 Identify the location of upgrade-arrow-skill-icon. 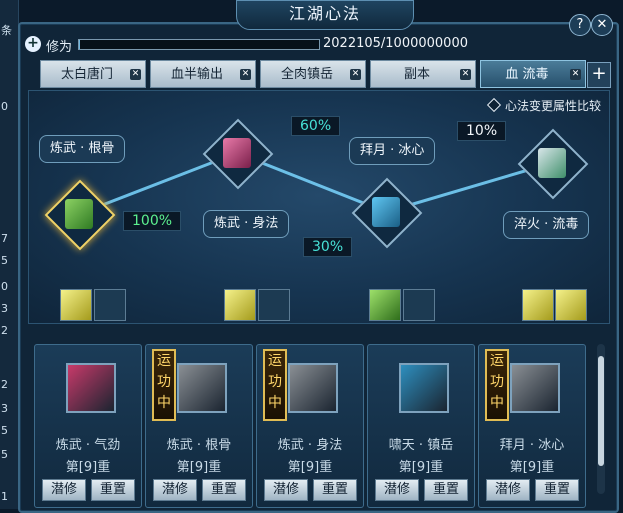
(385, 305).